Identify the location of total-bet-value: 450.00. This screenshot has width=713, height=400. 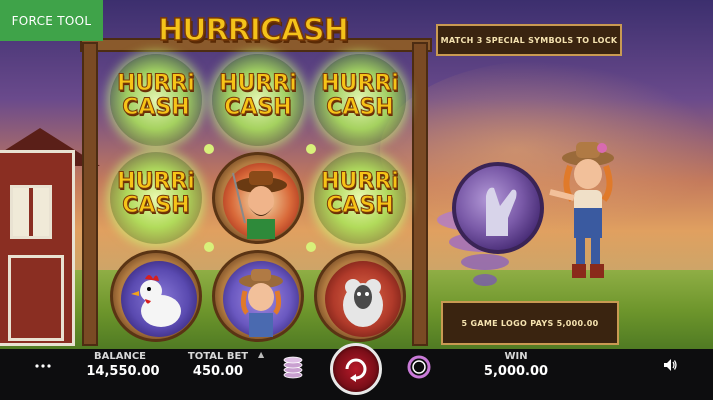
(218, 371).